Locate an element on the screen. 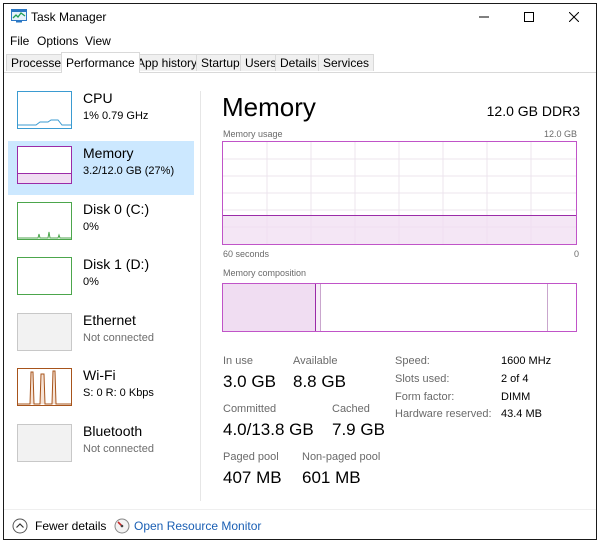  committed-label: Committed is located at coordinates (250, 409).